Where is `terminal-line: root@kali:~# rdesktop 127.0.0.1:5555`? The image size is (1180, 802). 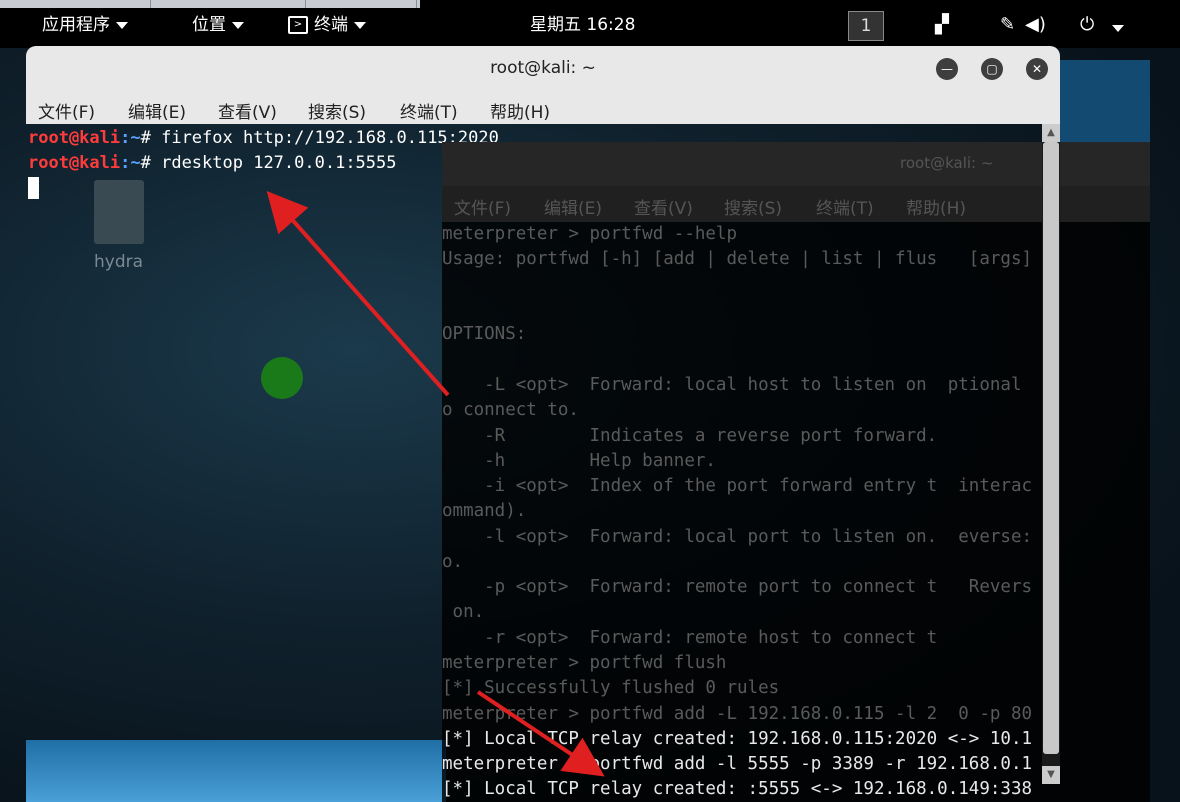
terminal-line: root@kali:~# rdesktop 127.0.0.1:5555 is located at coordinates (212, 163).